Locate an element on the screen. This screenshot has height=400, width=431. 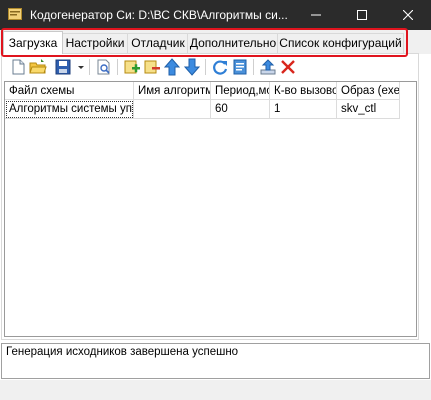
delete-button is located at coordinates (288, 67).